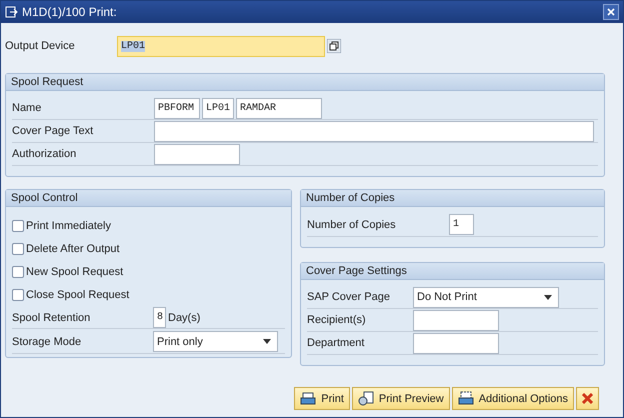 The height and width of the screenshot is (418, 624). What do you see at coordinates (27, 108) in the screenshot?
I see `field-label: Name` at bounding box center [27, 108].